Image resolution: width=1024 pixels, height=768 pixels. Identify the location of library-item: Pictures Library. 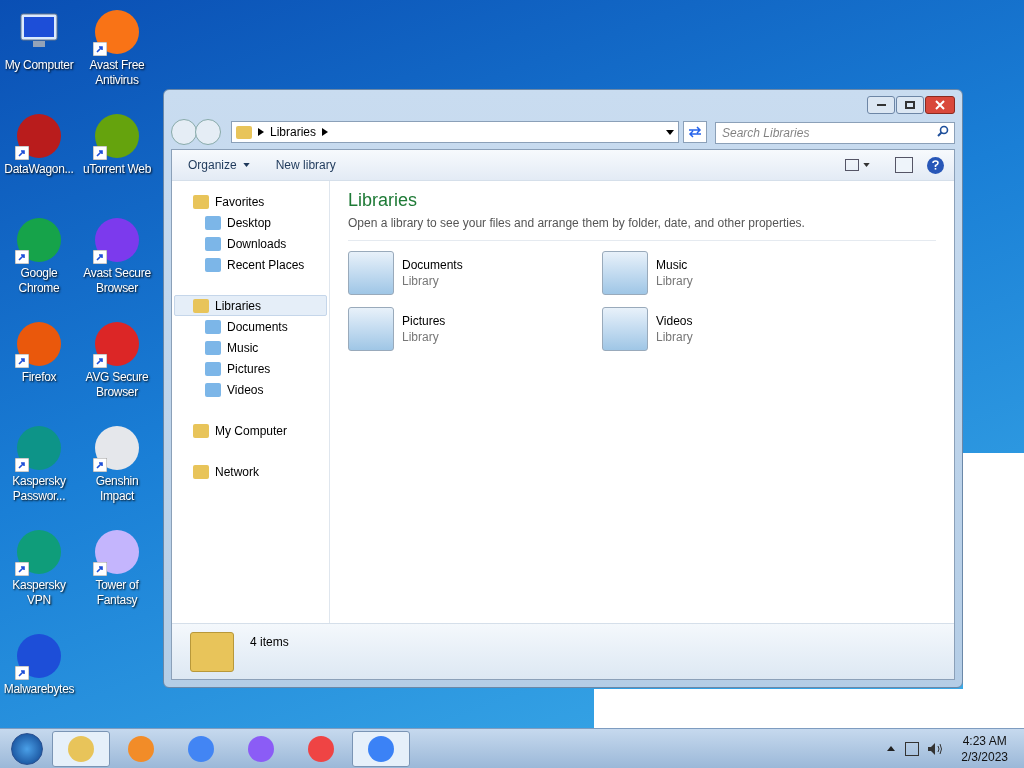
(475, 329).